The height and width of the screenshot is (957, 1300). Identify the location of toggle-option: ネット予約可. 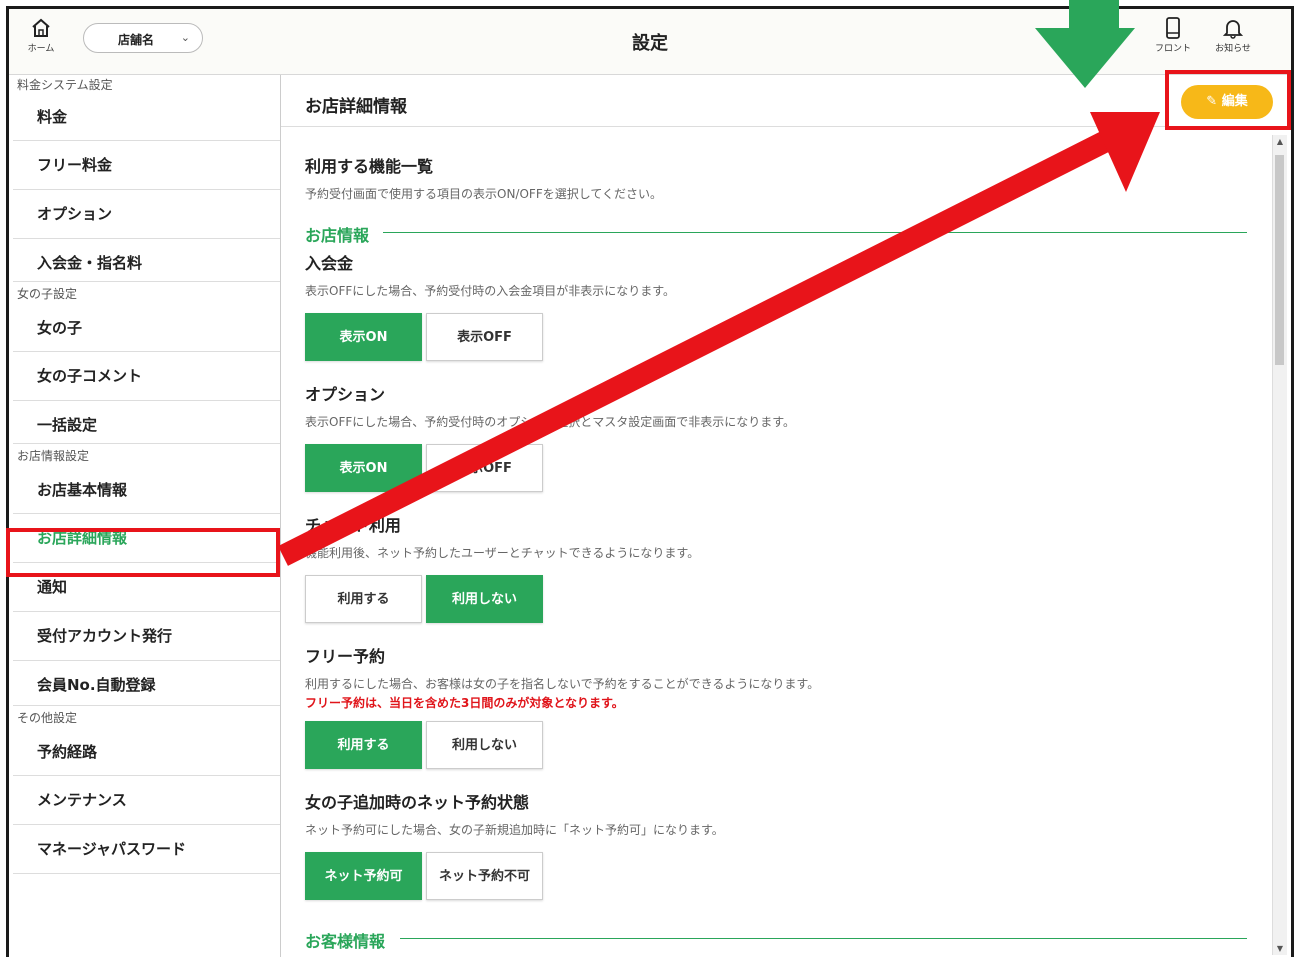
(363, 876).